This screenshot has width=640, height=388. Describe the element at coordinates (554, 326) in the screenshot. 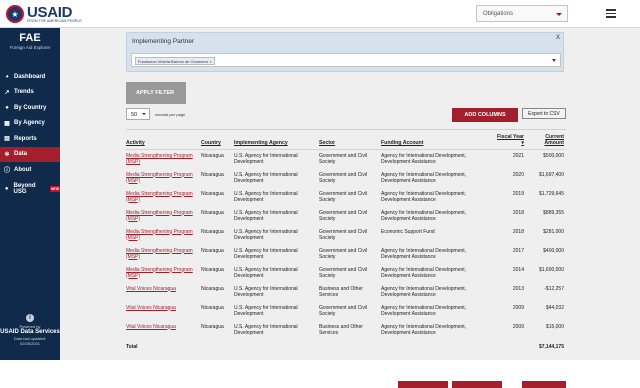

I see `amount-cell: $15,000` at that location.